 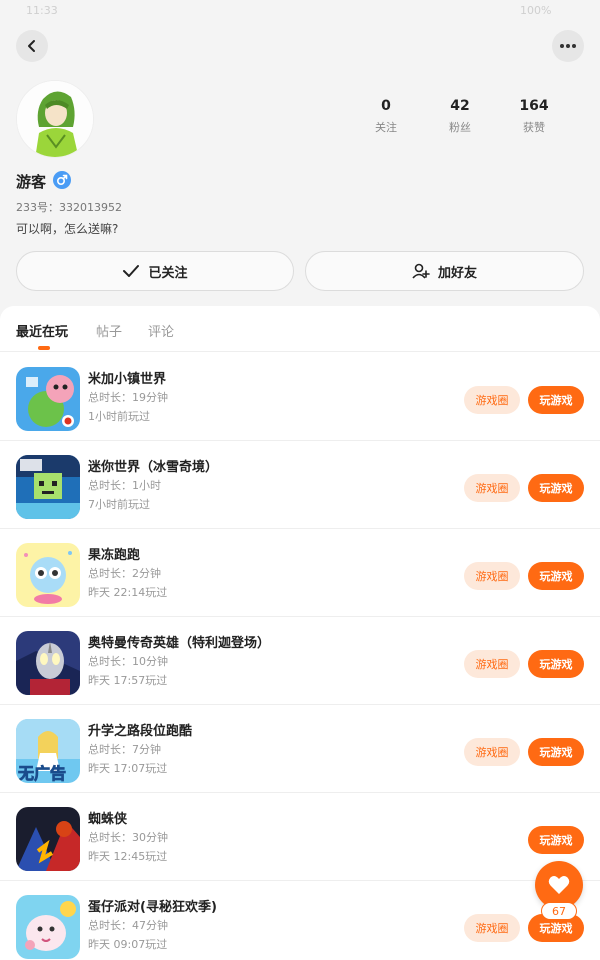 What do you see at coordinates (128, 856) in the screenshot?
I see `game-last-played: 昨天 12:45玩过` at bounding box center [128, 856].